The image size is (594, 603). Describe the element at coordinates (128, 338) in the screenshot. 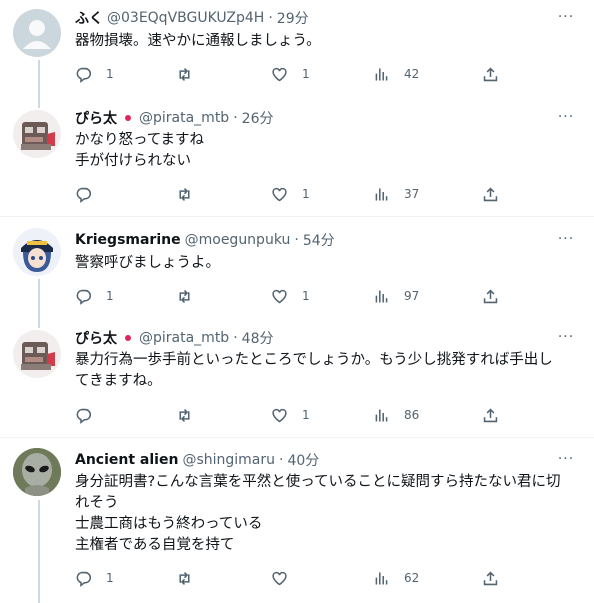

I see `japan-flag-icon` at that location.